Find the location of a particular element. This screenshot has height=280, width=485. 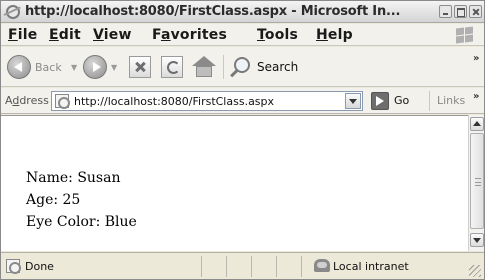

search-button: Search is located at coordinates (277, 67).